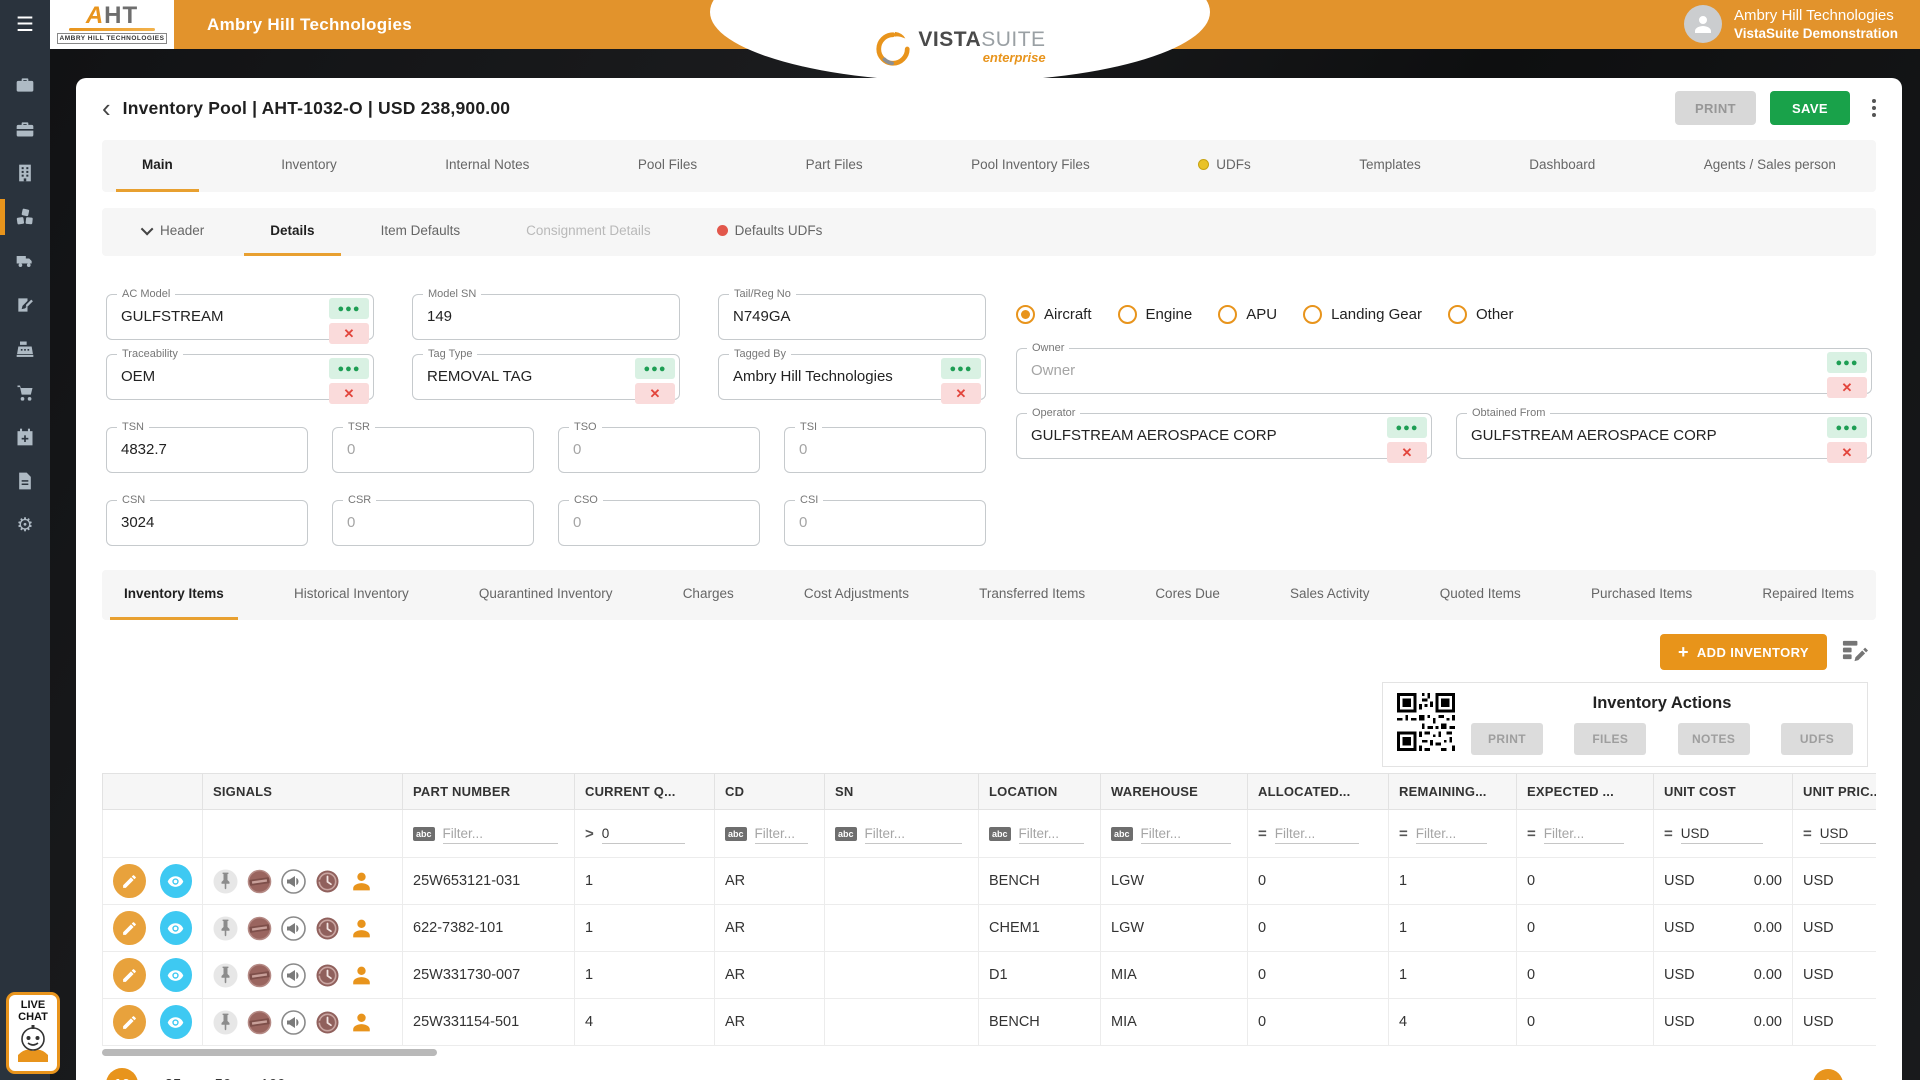 Image resolution: width=1920 pixels, height=1080 pixels. I want to click on save-button: SAVE, so click(1809, 108).